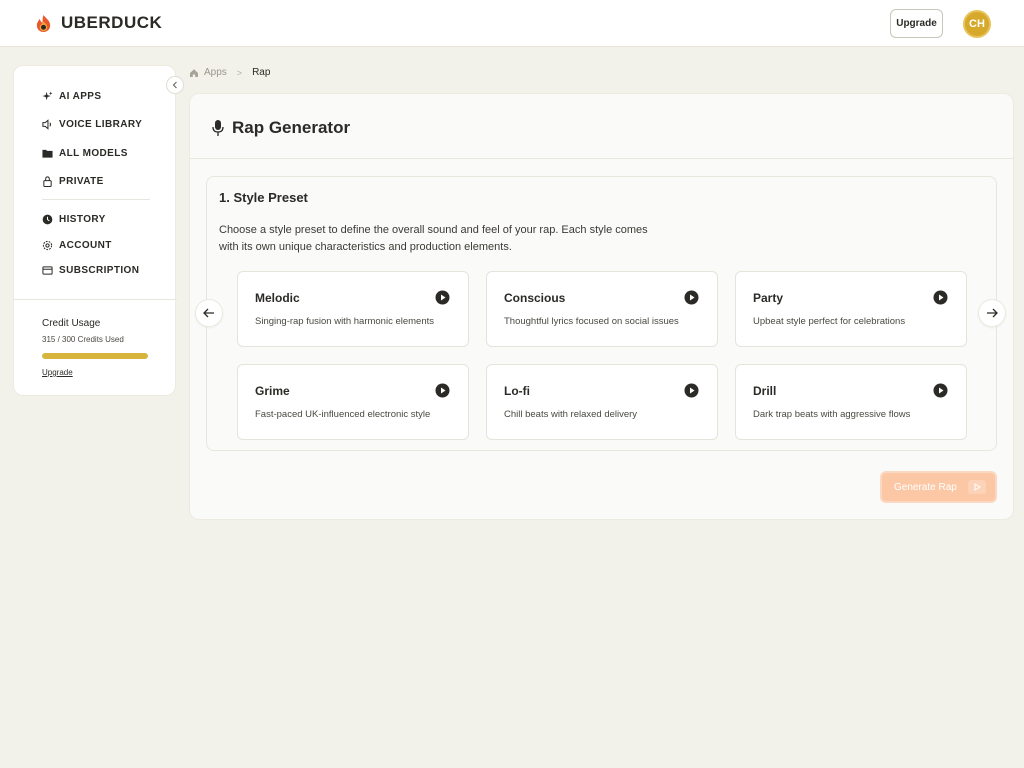 The width and height of the screenshot is (1024, 768). What do you see at coordinates (99, 270) in the screenshot?
I see `sidebar-item-label: SUBSCRIPTION` at bounding box center [99, 270].